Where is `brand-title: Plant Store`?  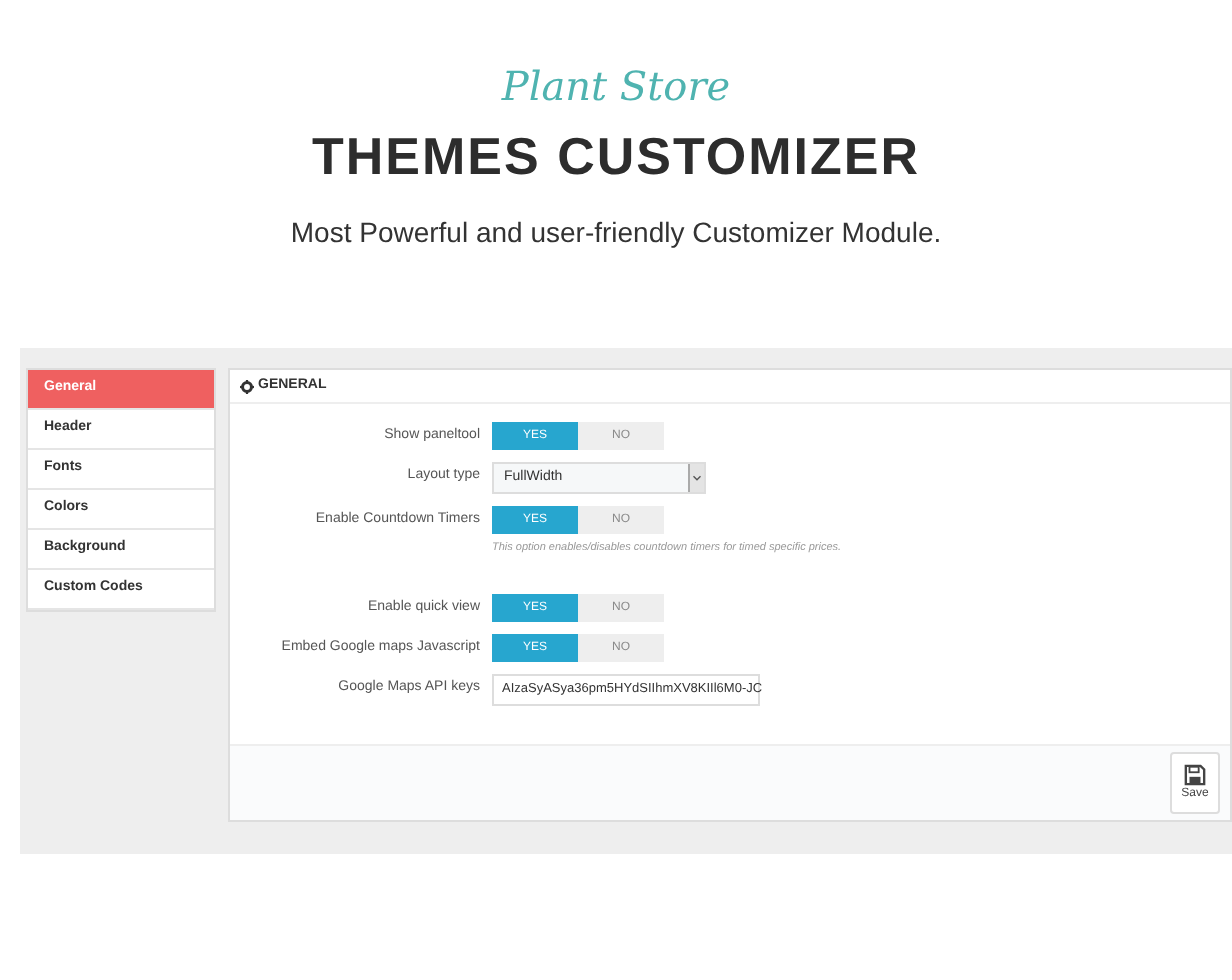 brand-title: Plant Store is located at coordinates (616, 86).